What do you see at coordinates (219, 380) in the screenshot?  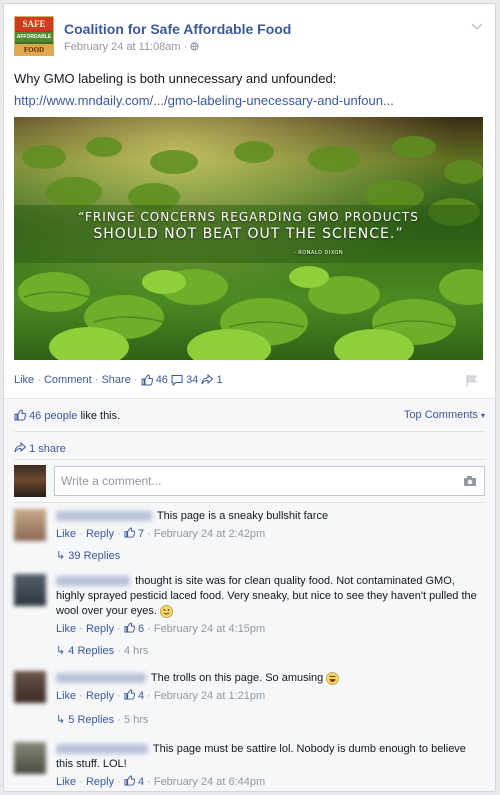 I see `share-count: 1` at bounding box center [219, 380].